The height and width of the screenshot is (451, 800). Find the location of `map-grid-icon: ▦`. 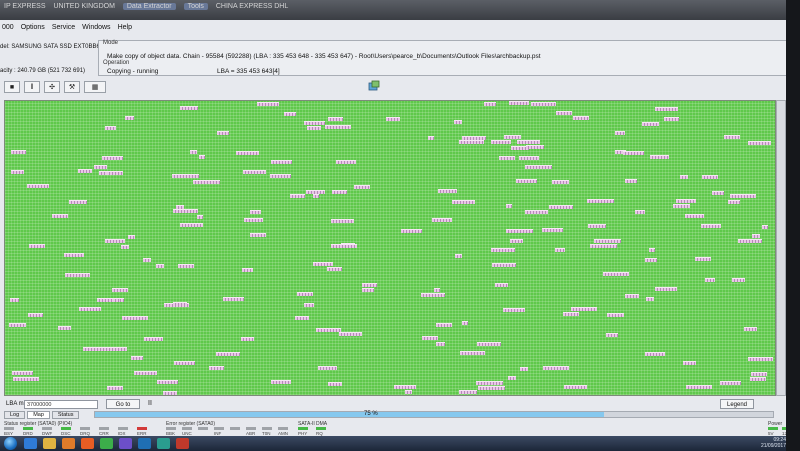

map-grid-icon: ▦ is located at coordinates (95, 87).